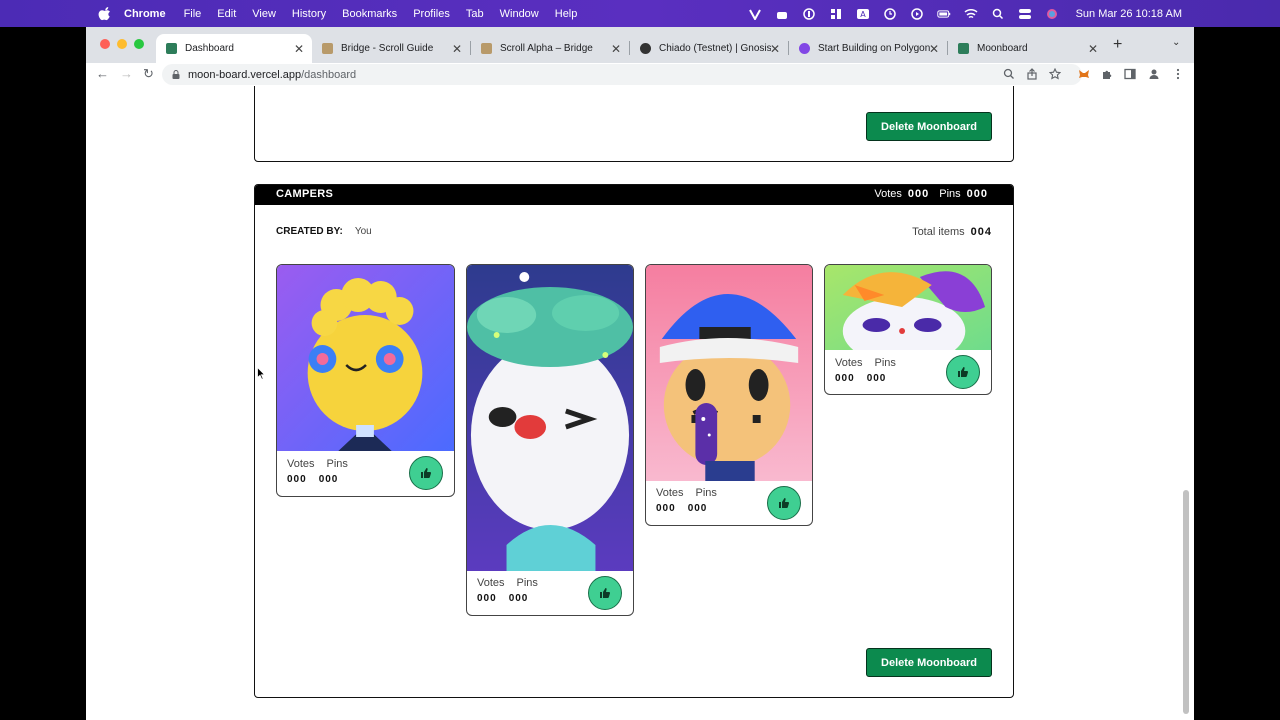 This screenshot has height=720, width=1280. Describe the element at coordinates (634, 124) in the screenshot. I see `previous-moonboard-card: Delete Moonboard` at that location.